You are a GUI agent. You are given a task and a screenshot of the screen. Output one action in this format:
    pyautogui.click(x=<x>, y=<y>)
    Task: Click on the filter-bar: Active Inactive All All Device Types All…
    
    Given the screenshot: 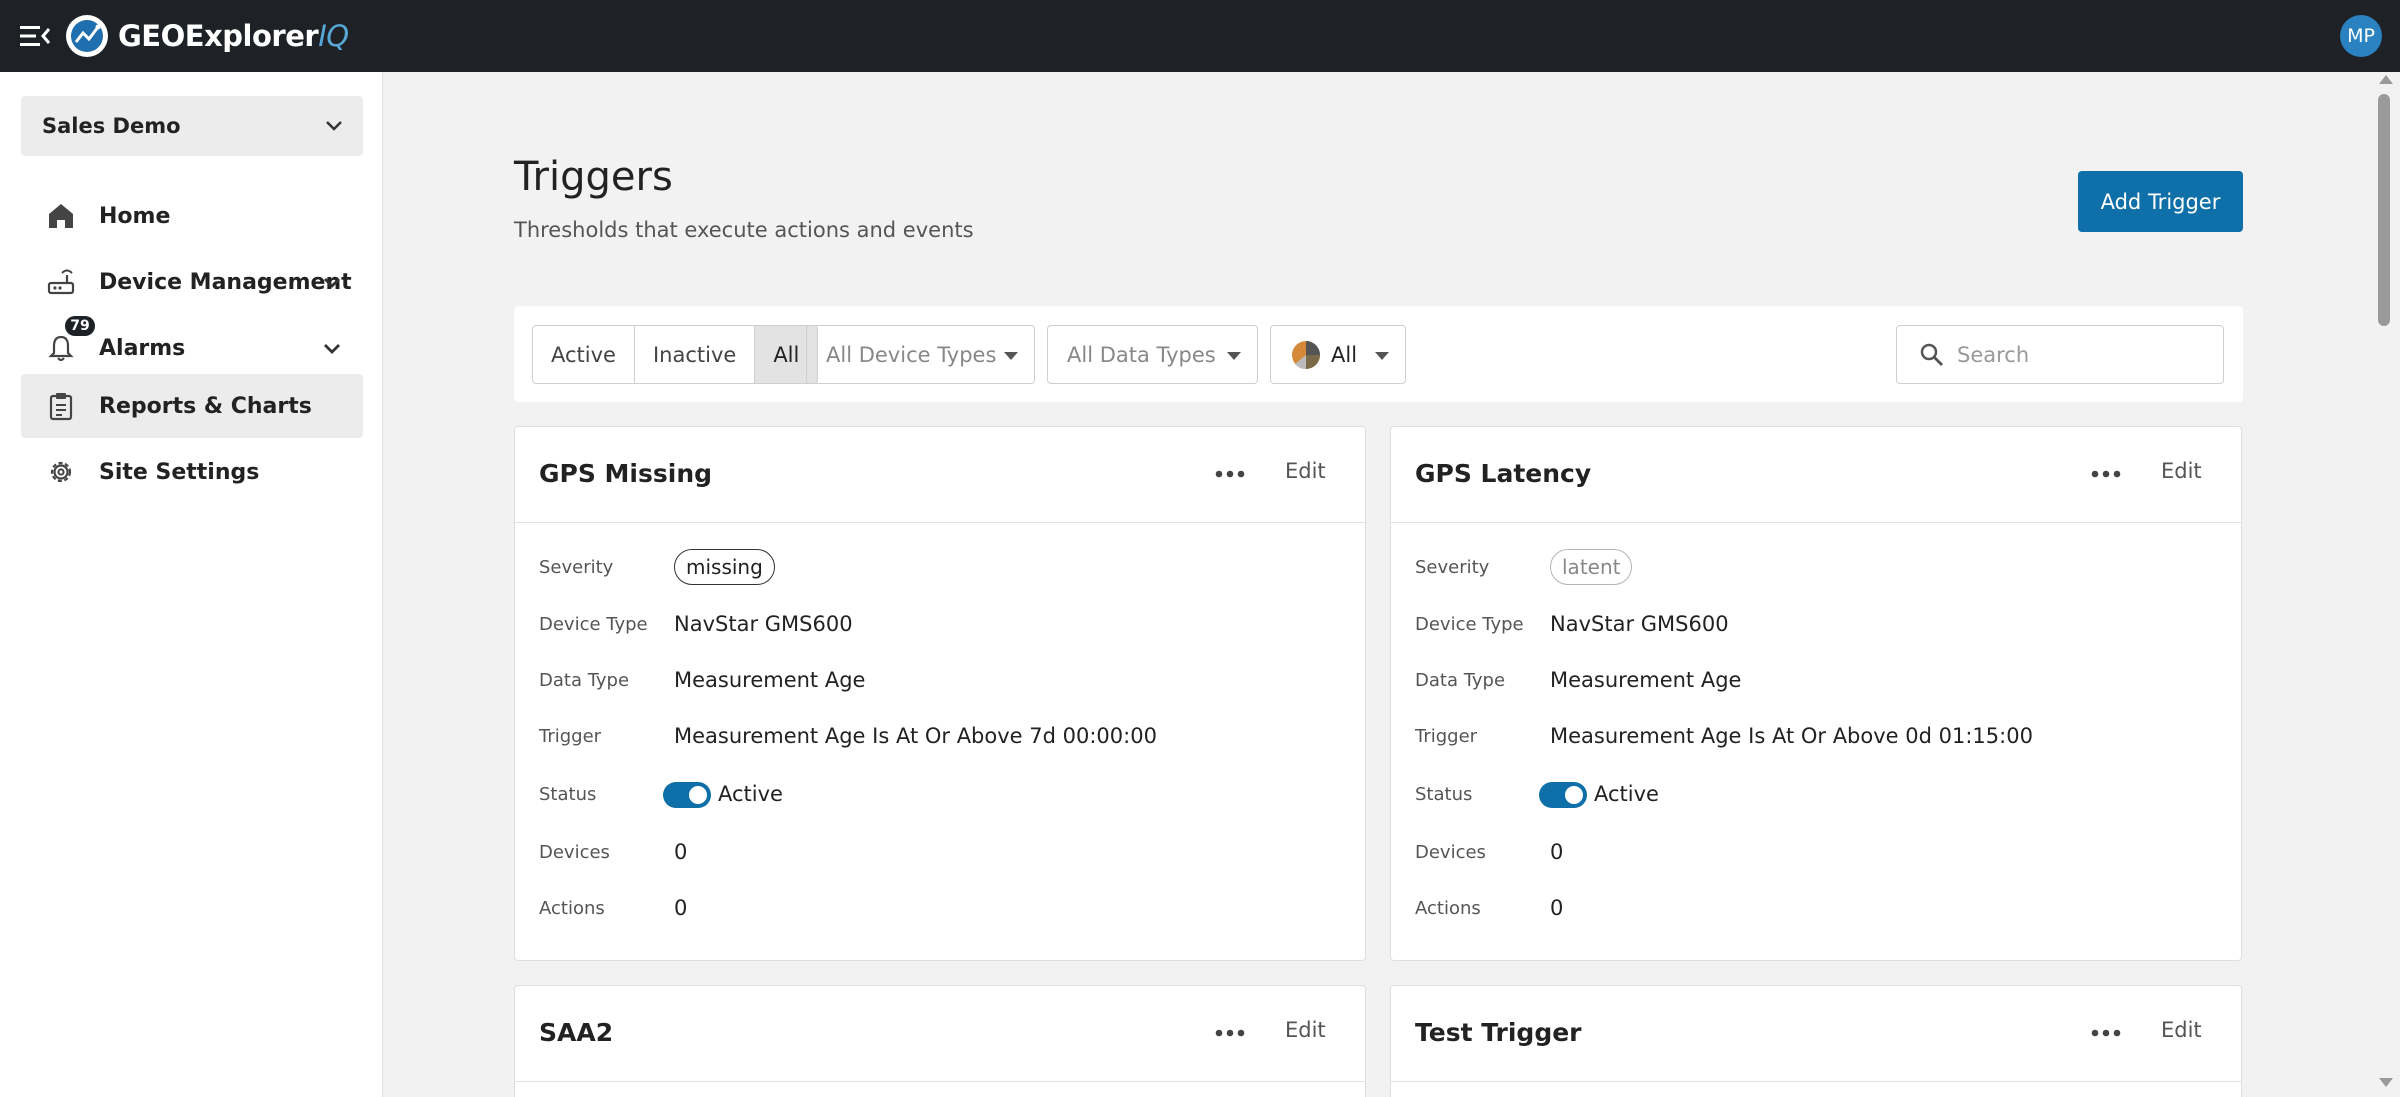 What is the action you would take?
    pyautogui.click(x=1378, y=354)
    